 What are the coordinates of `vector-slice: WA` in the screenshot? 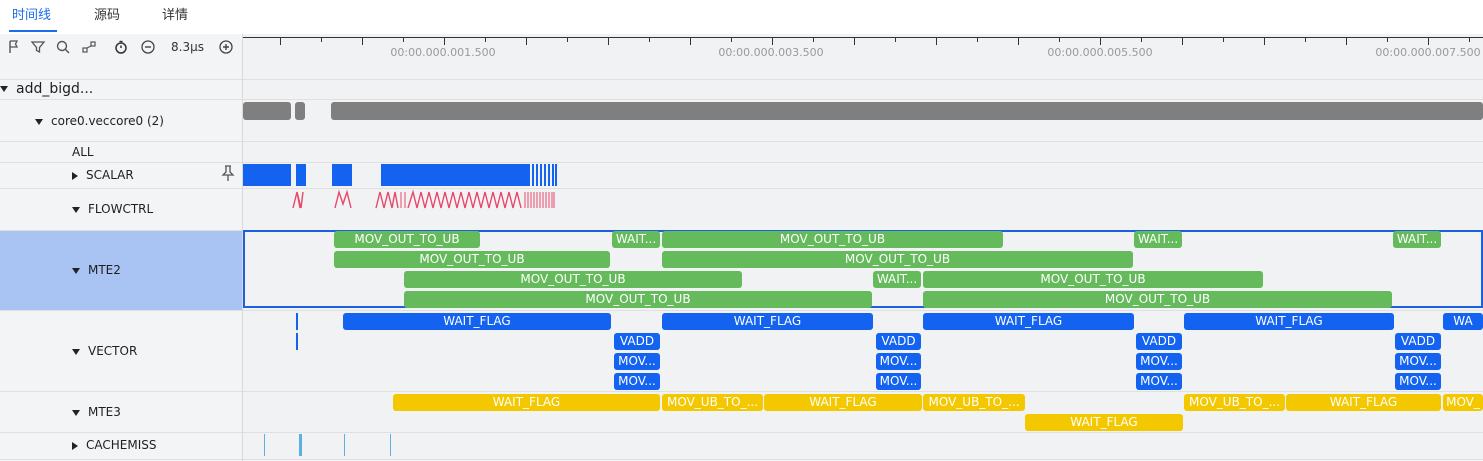 It's located at (1463, 321).